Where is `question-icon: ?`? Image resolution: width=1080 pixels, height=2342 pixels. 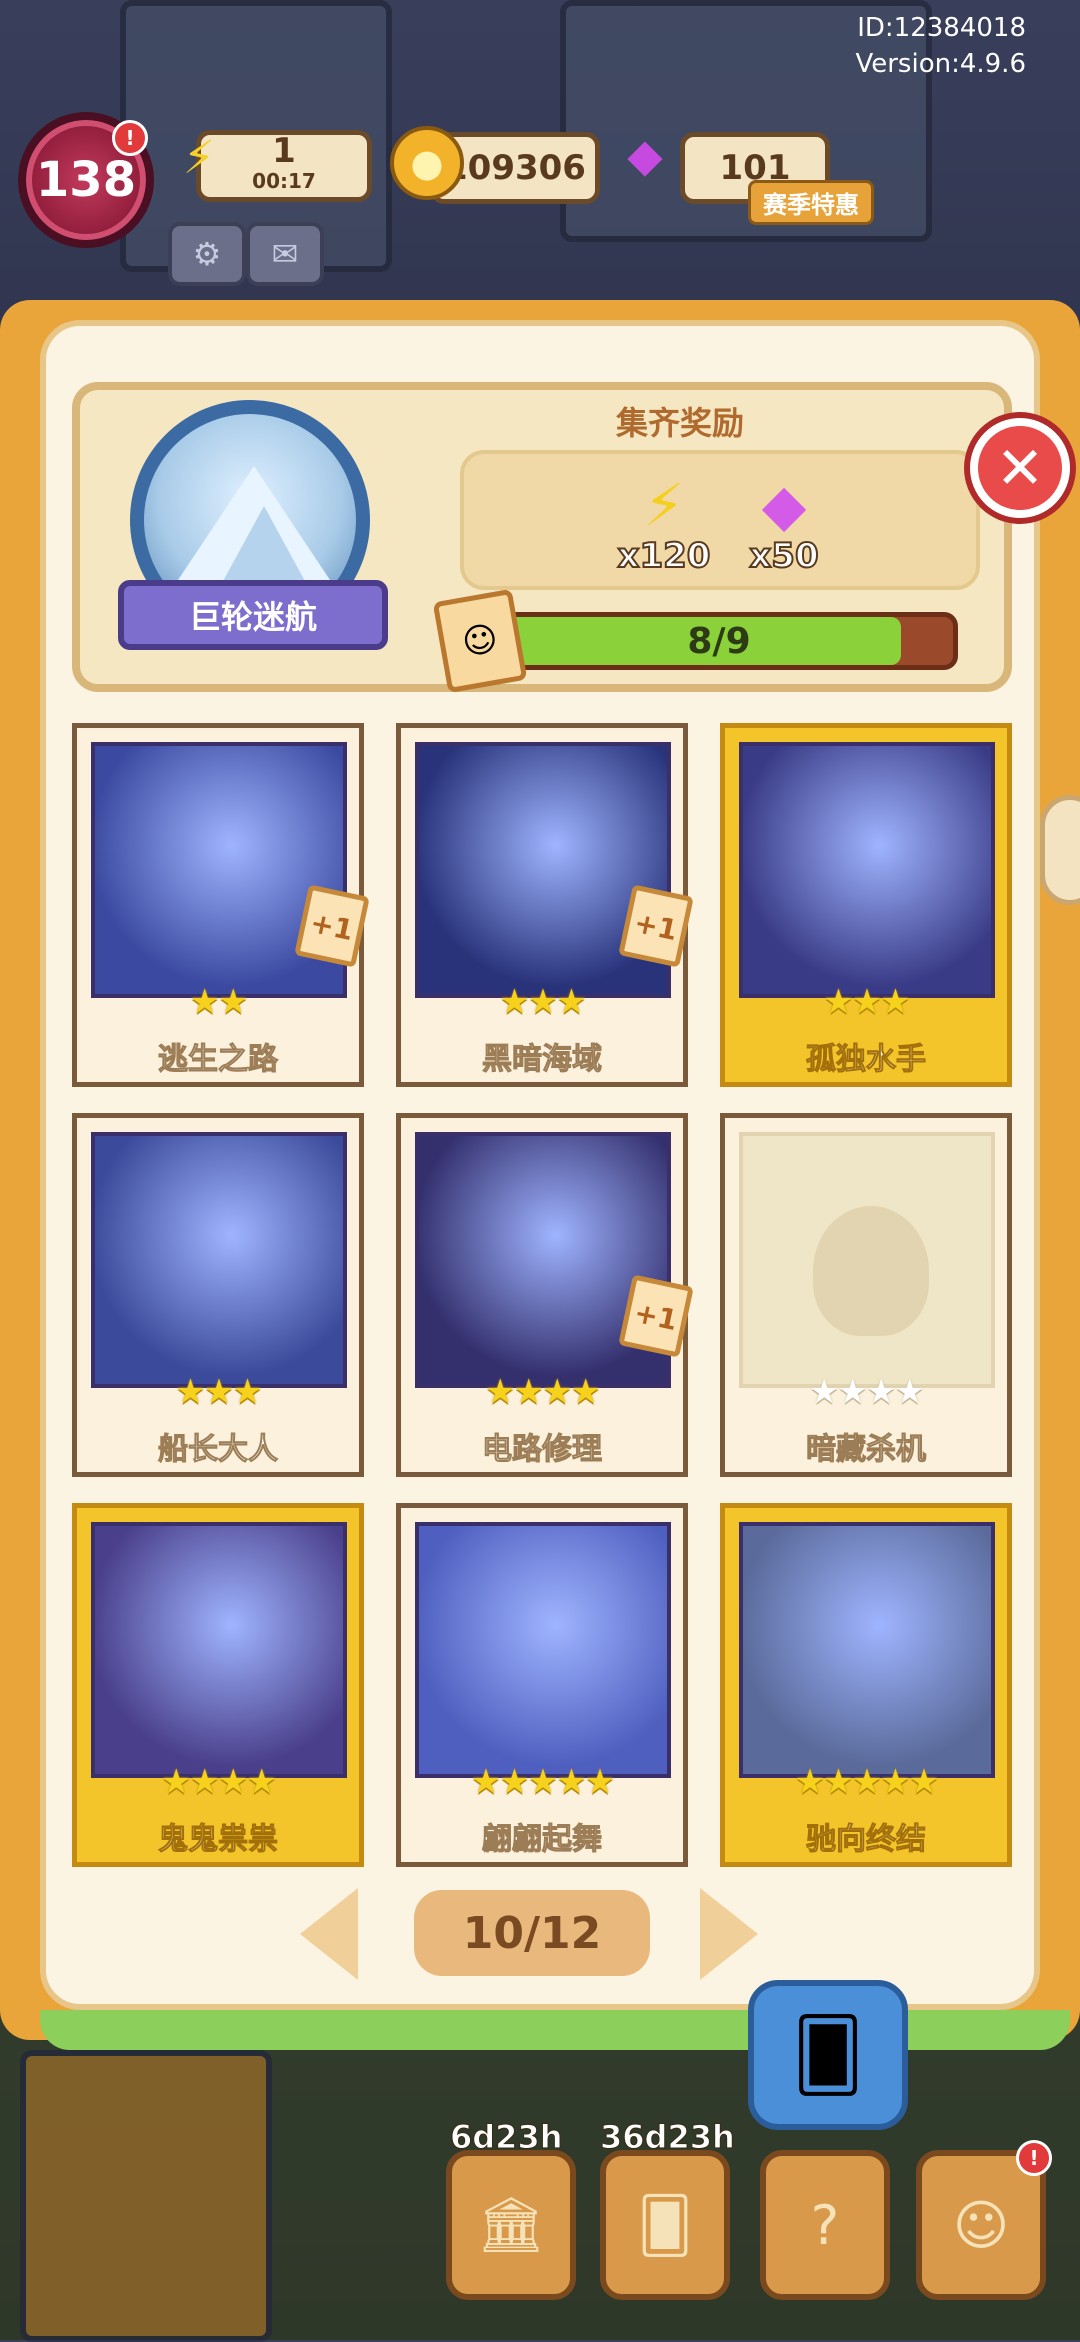
question-icon: ? is located at coordinates (825, 2225).